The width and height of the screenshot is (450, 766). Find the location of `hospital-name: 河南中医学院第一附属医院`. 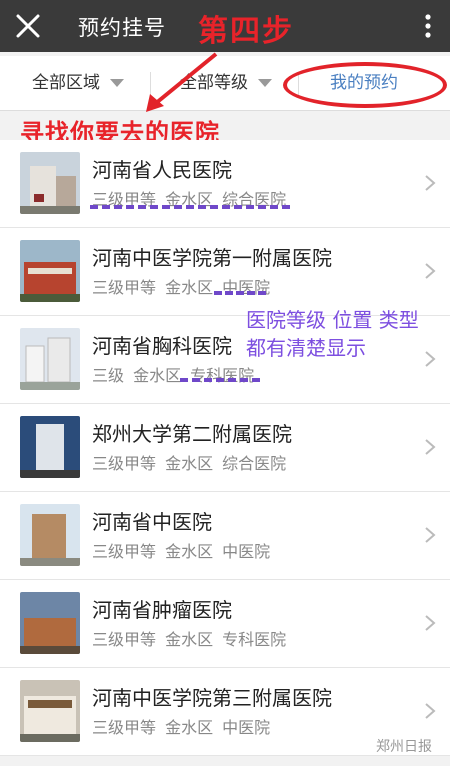

hospital-name: 河南中医学院第一附属医院 is located at coordinates (212, 258).